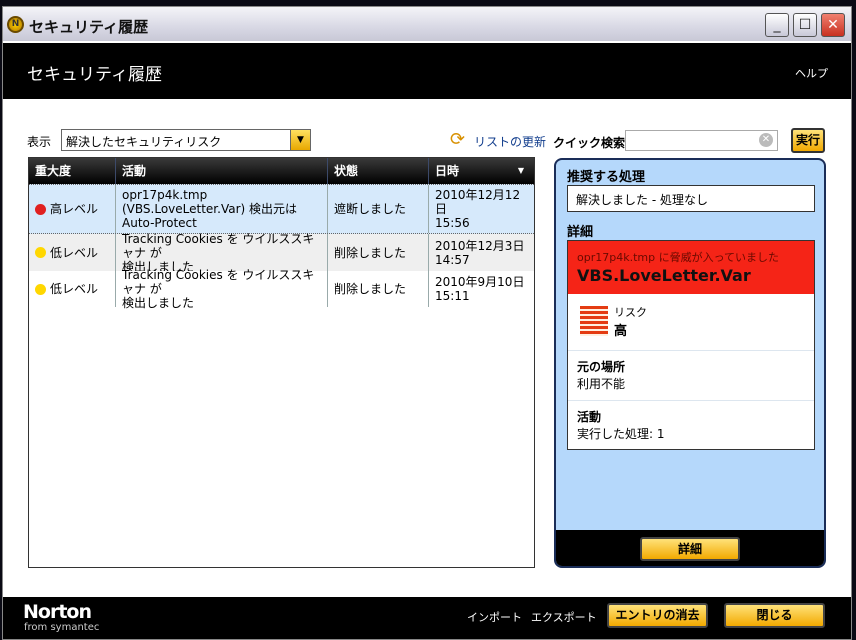 The height and width of the screenshot is (640, 856). I want to click on view-select: 解決したセキュリティリスク ▼, so click(186, 140).